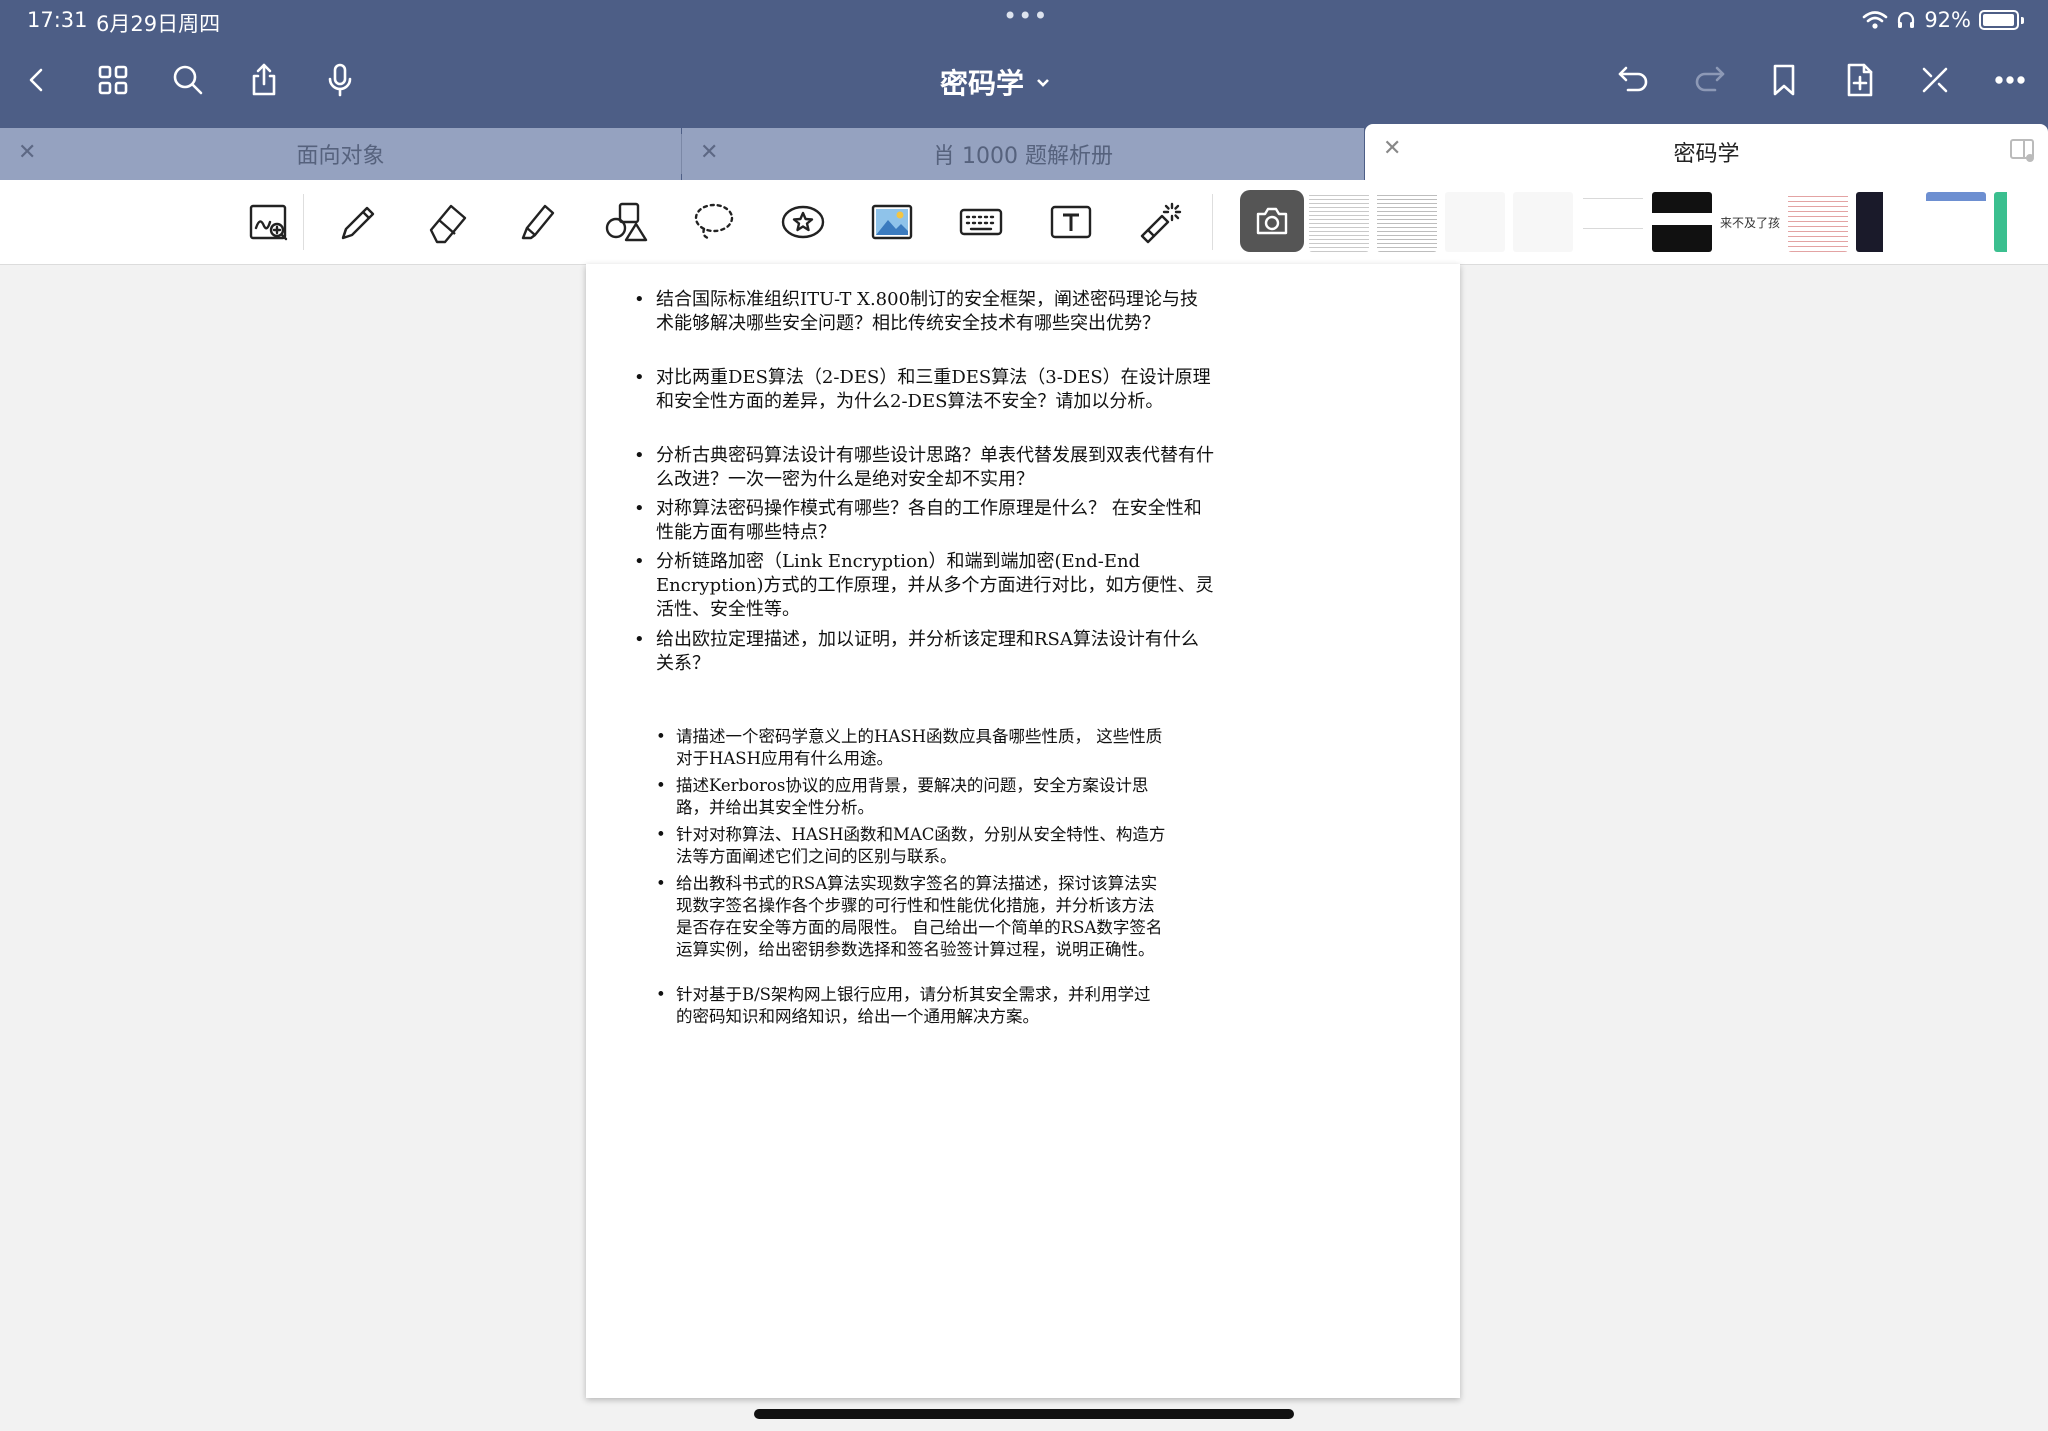 The image size is (2048, 1431). I want to click on sticker-icon, so click(803, 222).